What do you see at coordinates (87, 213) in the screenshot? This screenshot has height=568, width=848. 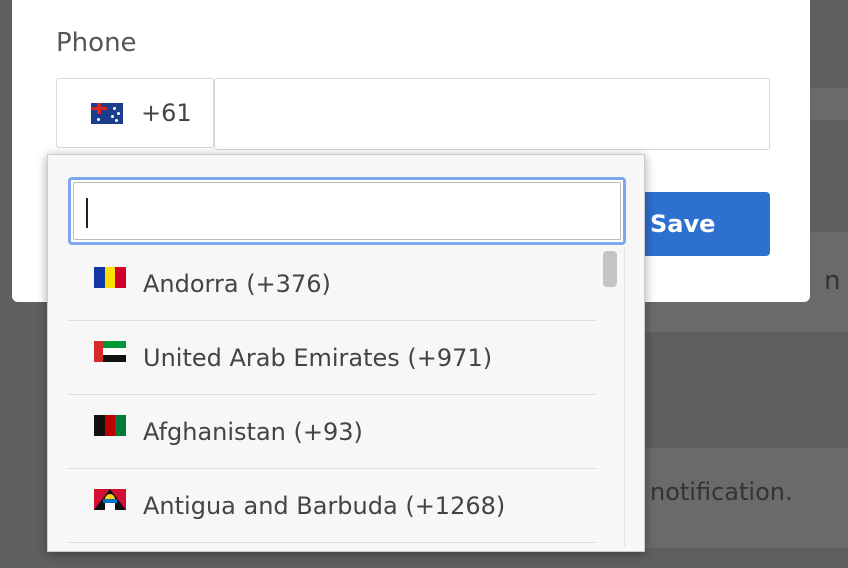 I see `text-caret` at bounding box center [87, 213].